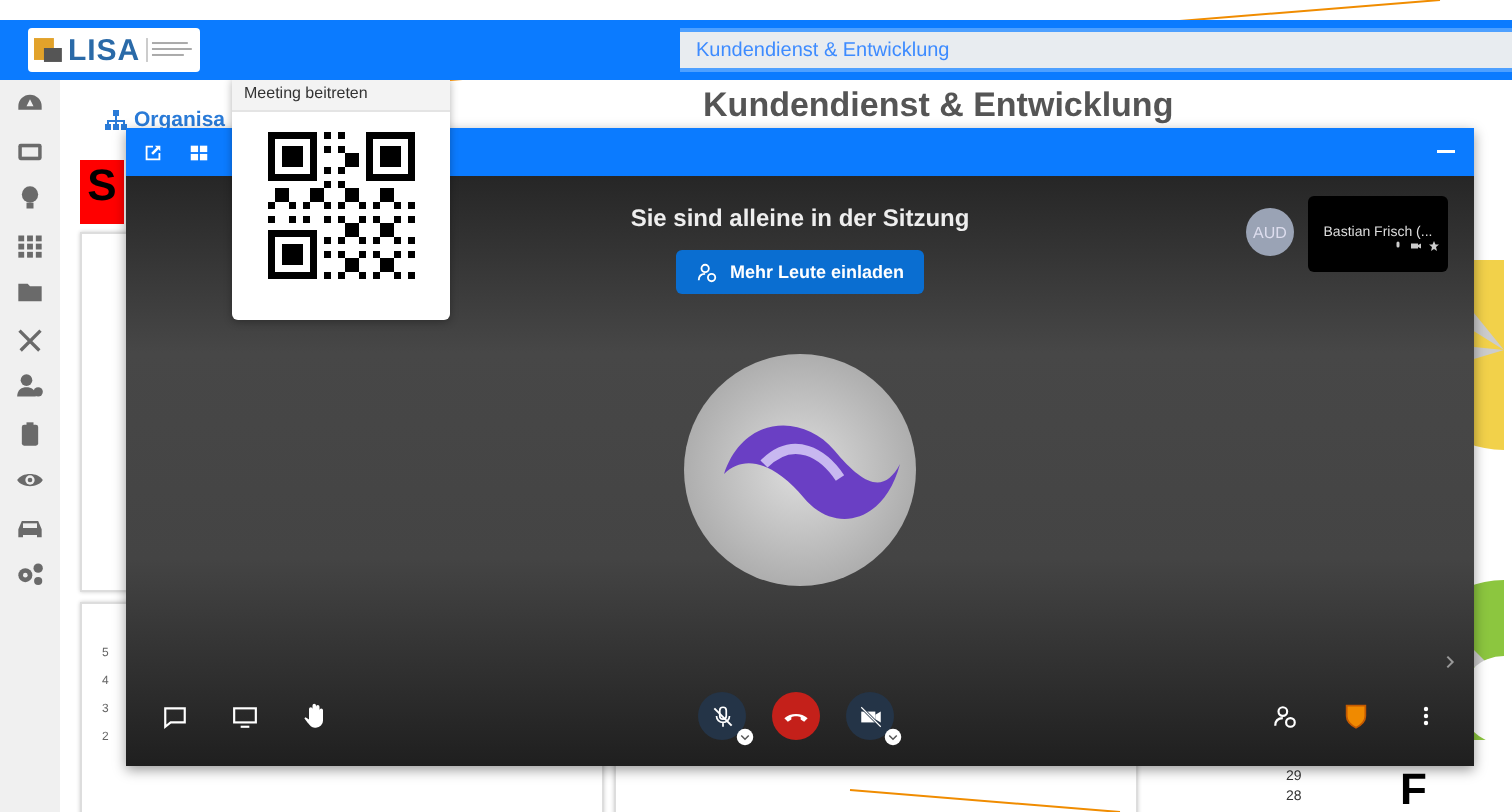 The width and height of the screenshot is (1512, 812). What do you see at coordinates (30, 574) in the screenshot?
I see `gears-icon` at bounding box center [30, 574].